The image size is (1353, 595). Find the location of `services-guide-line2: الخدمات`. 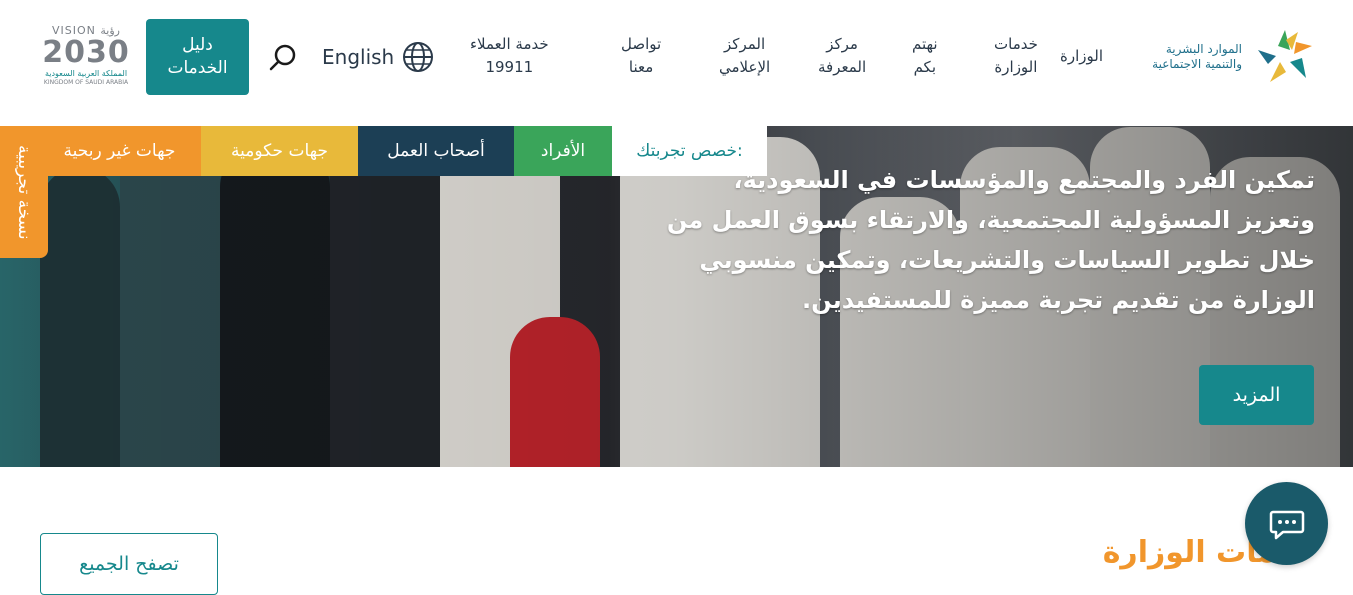

services-guide-line2: الخدمات is located at coordinates (197, 68).